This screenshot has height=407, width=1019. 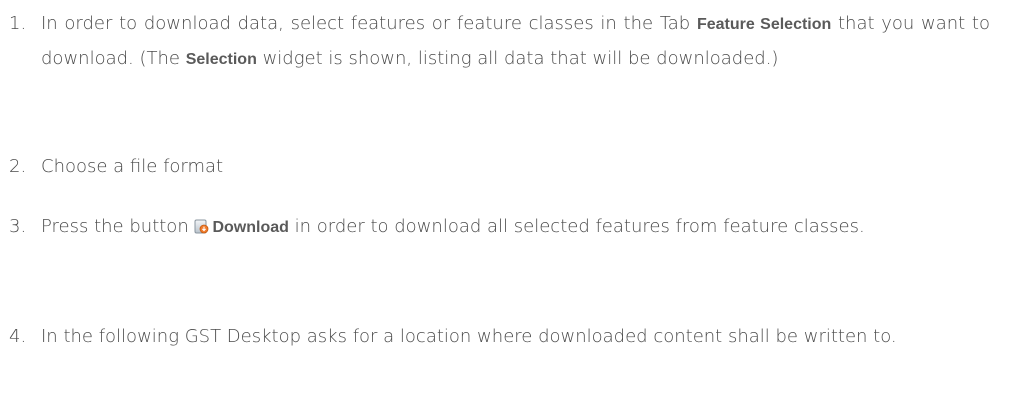 I want to click on step-number: 2., so click(x=18, y=166).